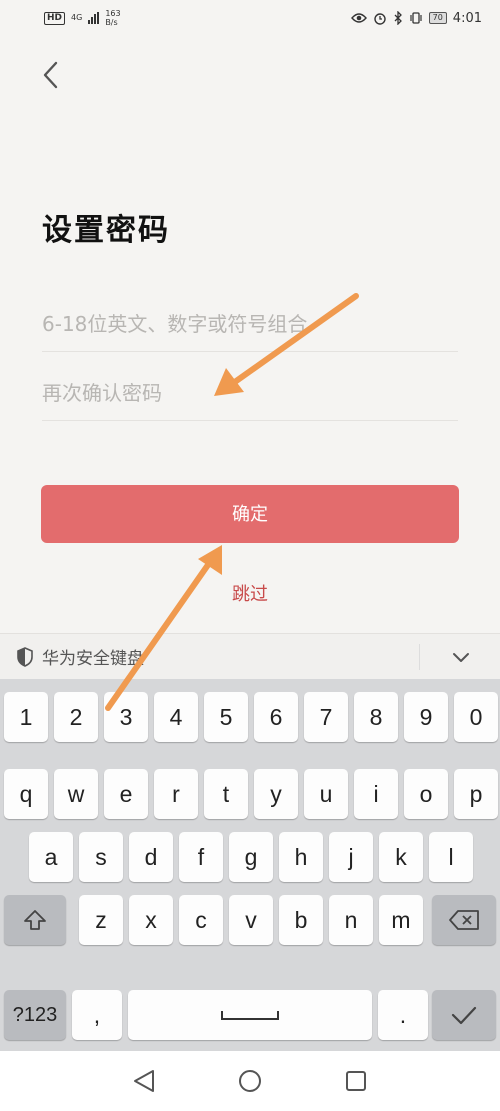 This screenshot has width=500, height=1111. I want to click on letter-key: t, so click(226, 794).